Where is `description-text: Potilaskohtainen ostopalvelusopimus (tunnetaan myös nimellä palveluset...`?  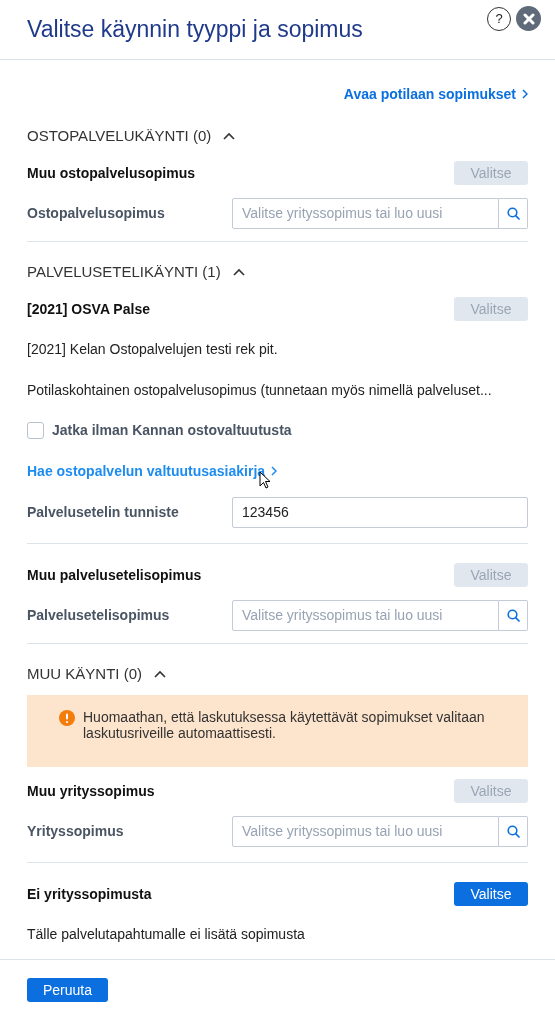 description-text: Potilaskohtainen ostopalvelusopimus (tunnetaan myös nimellä palveluset... is located at coordinates (259, 390).